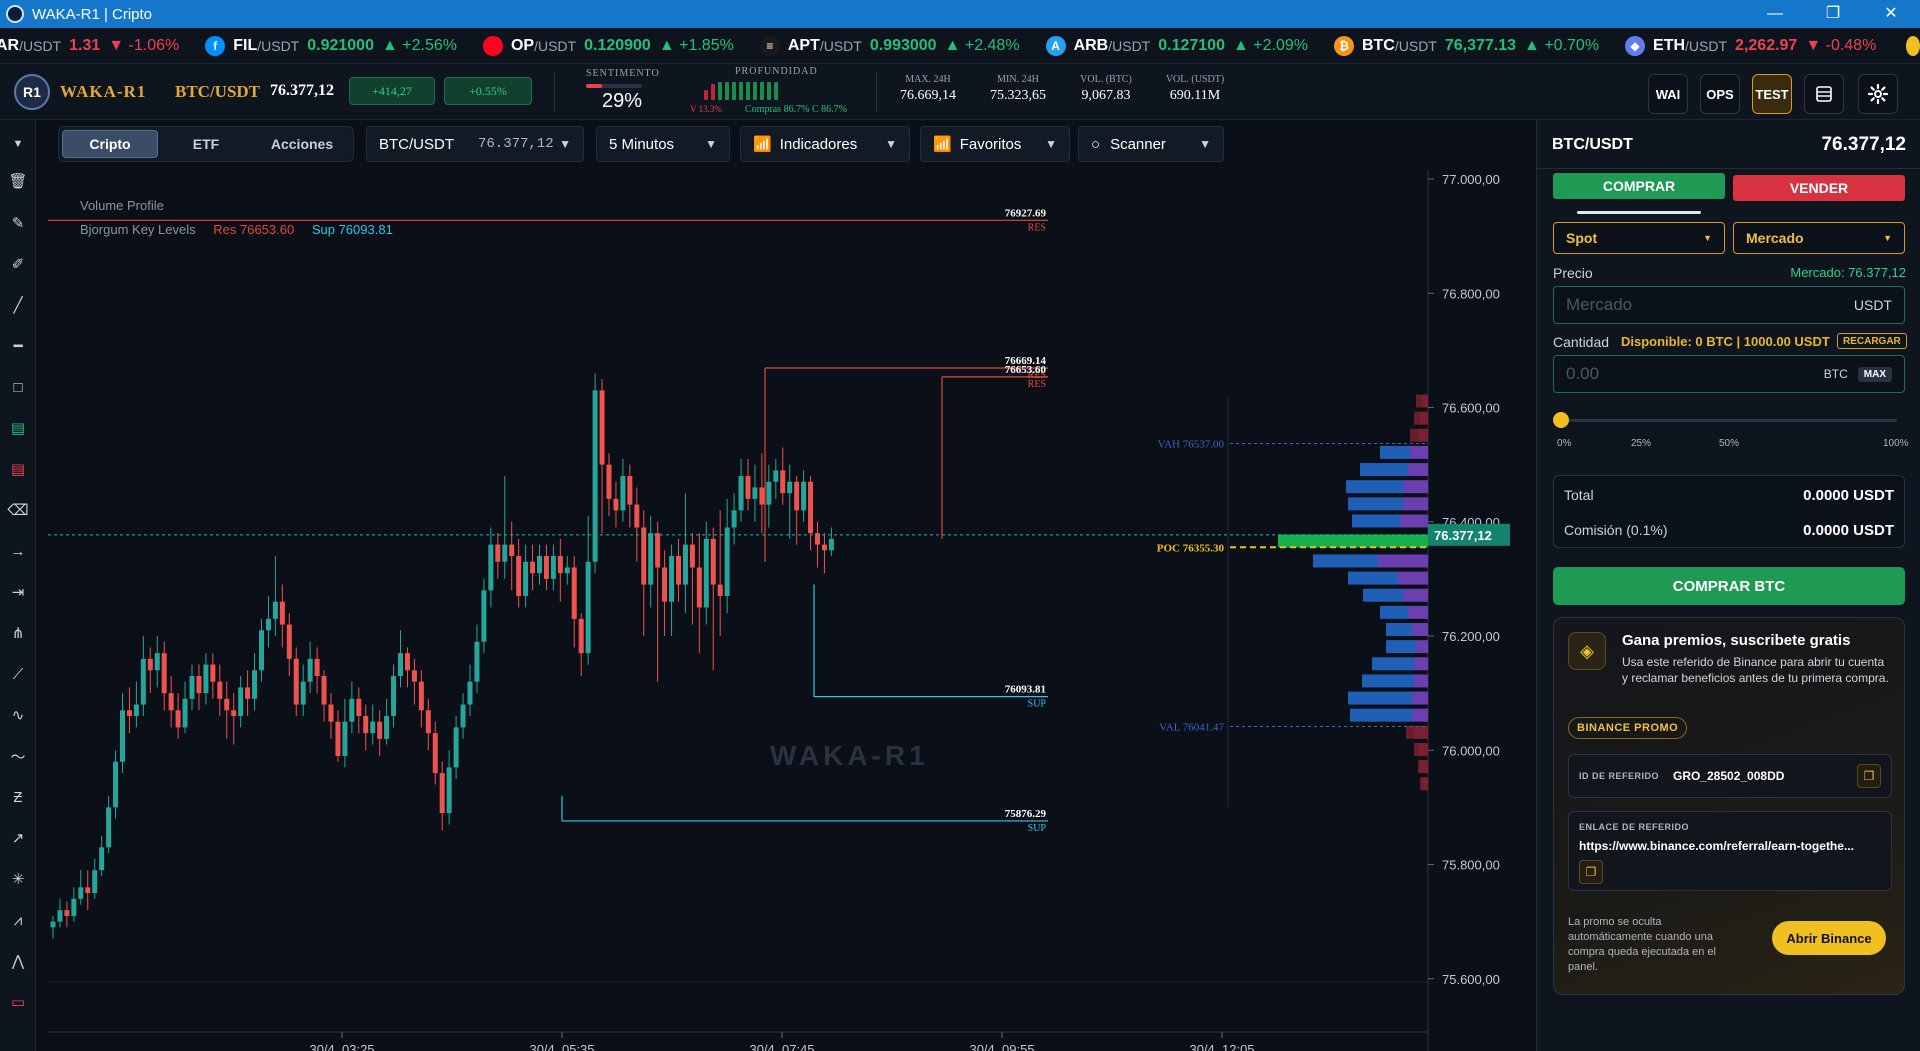 Image resolution: width=1920 pixels, height=1051 pixels. What do you see at coordinates (1729, 586) in the screenshot?
I see `buy-btc-button: COMPRAR BTC` at bounding box center [1729, 586].